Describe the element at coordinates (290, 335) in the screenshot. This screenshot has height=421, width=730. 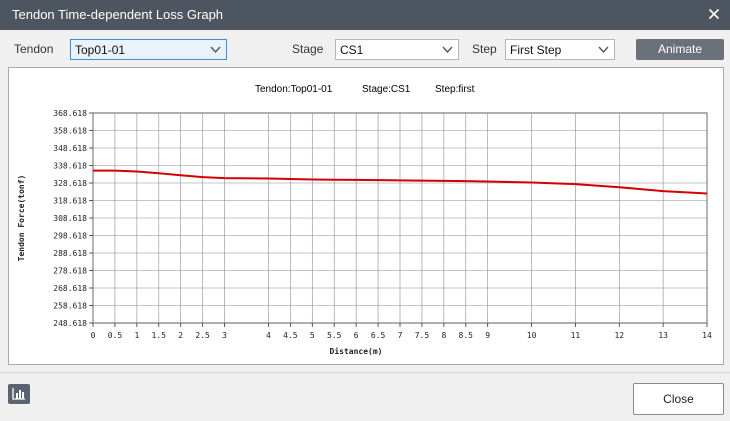
I see `x-tick-label: 4.5` at that location.